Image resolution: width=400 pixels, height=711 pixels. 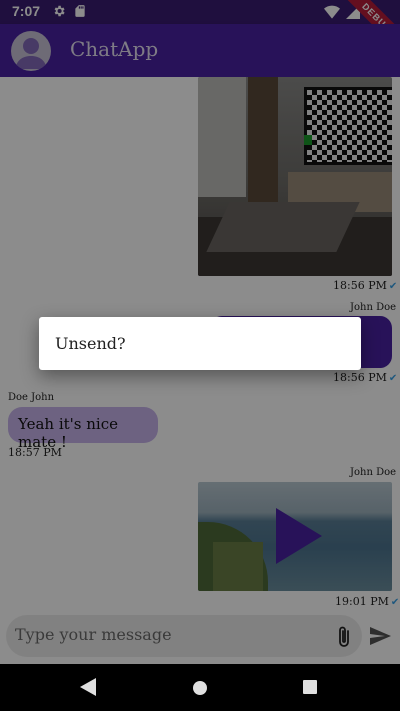 I want to click on back-icon, so click(x=88, y=687).